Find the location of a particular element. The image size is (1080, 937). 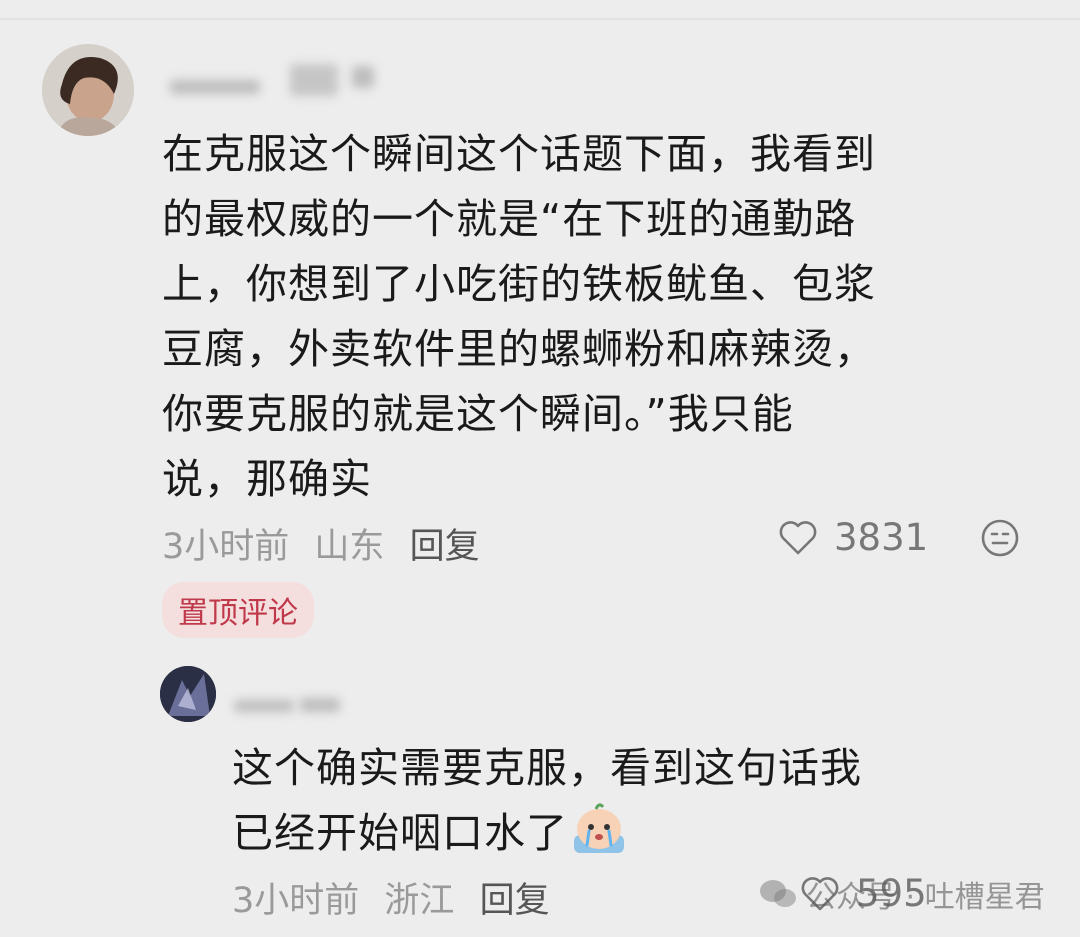

comment-meta: 3小时前 浙江 回复 is located at coordinates (398, 897).